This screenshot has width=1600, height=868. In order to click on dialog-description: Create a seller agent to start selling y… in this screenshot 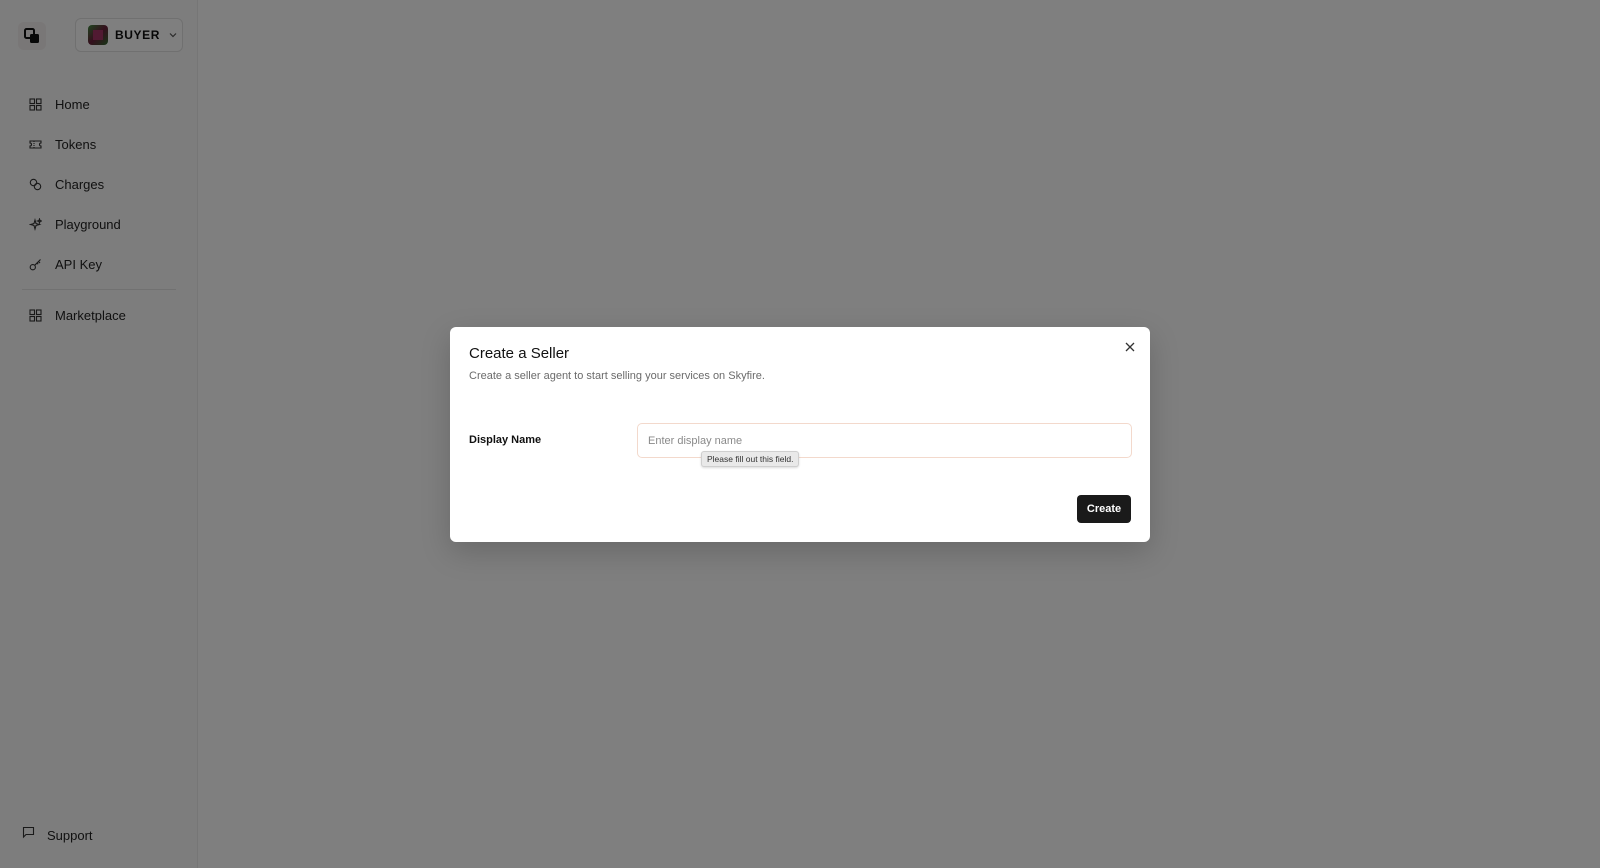, I will do `click(617, 376)`.